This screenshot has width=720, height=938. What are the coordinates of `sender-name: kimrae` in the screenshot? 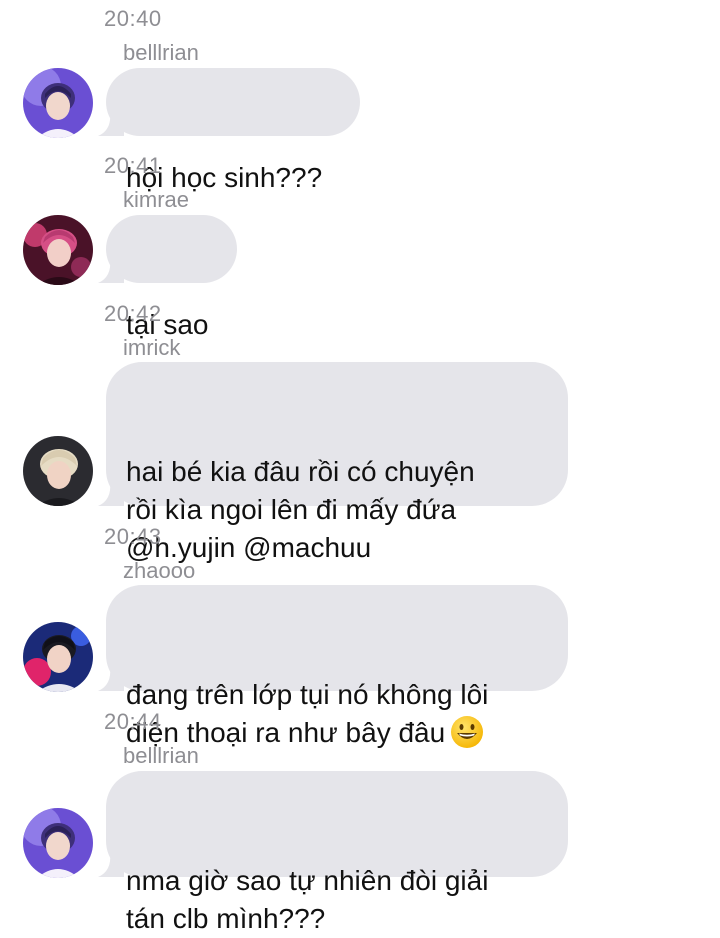 It's located at (156, 199).